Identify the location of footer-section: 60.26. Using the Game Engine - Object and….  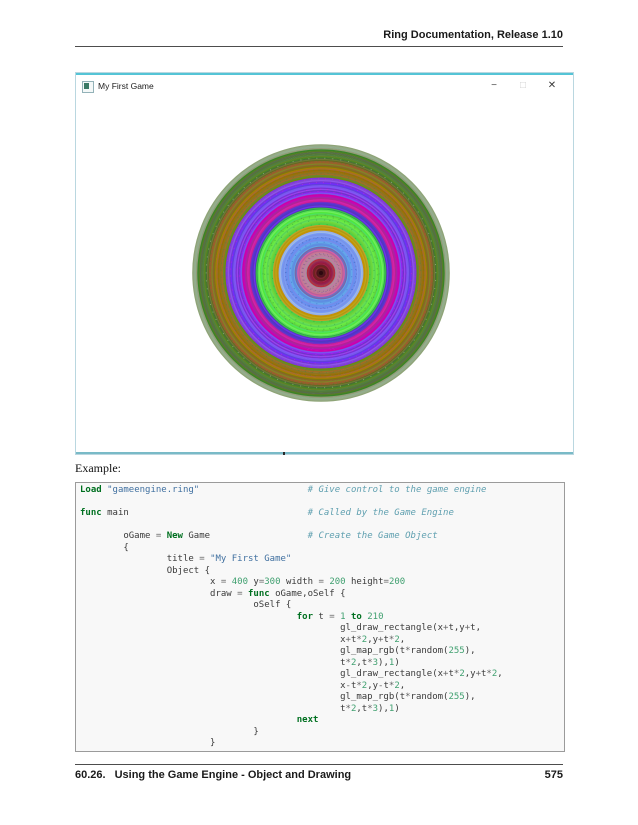
(213, 775).